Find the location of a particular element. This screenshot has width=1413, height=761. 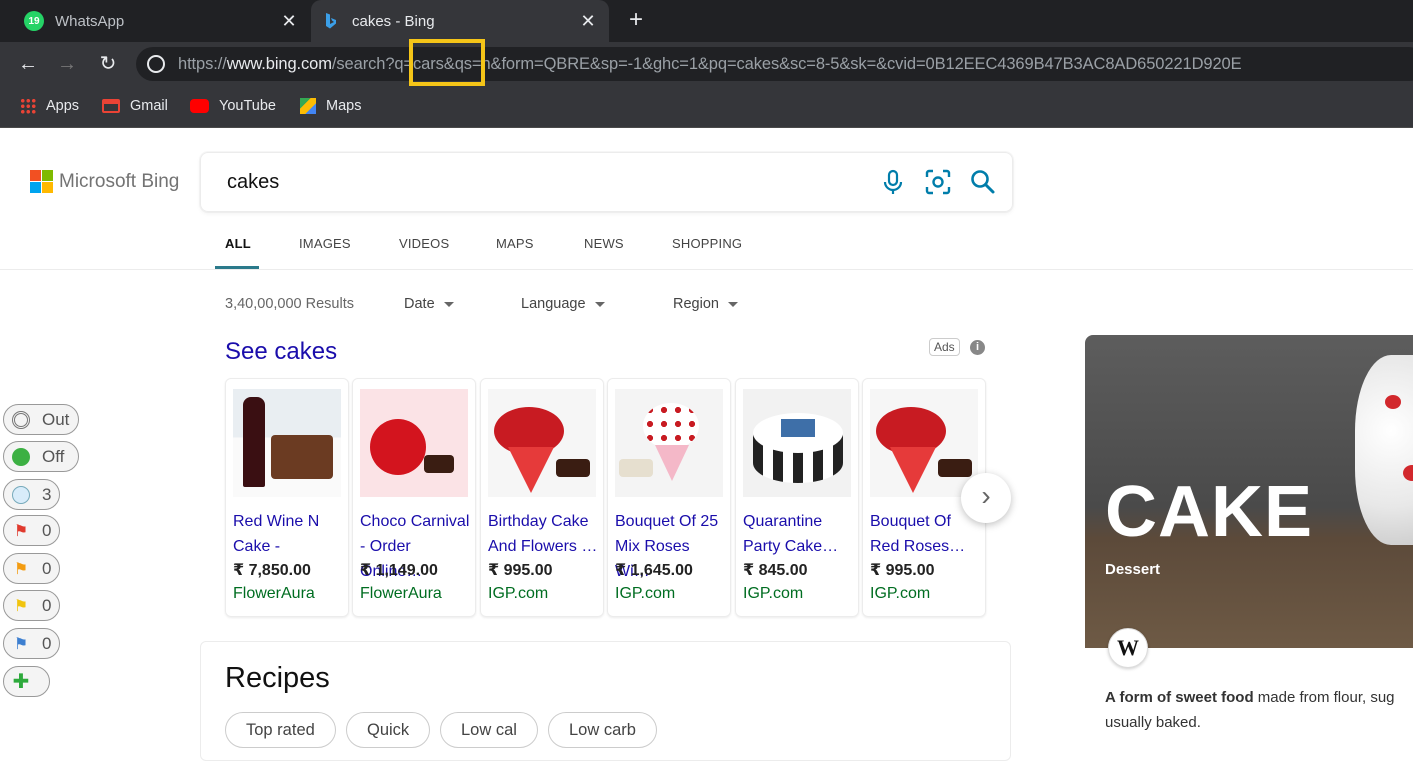

yellow-flag-counter: ⚑ 0 is located at coordinates (31, 605).